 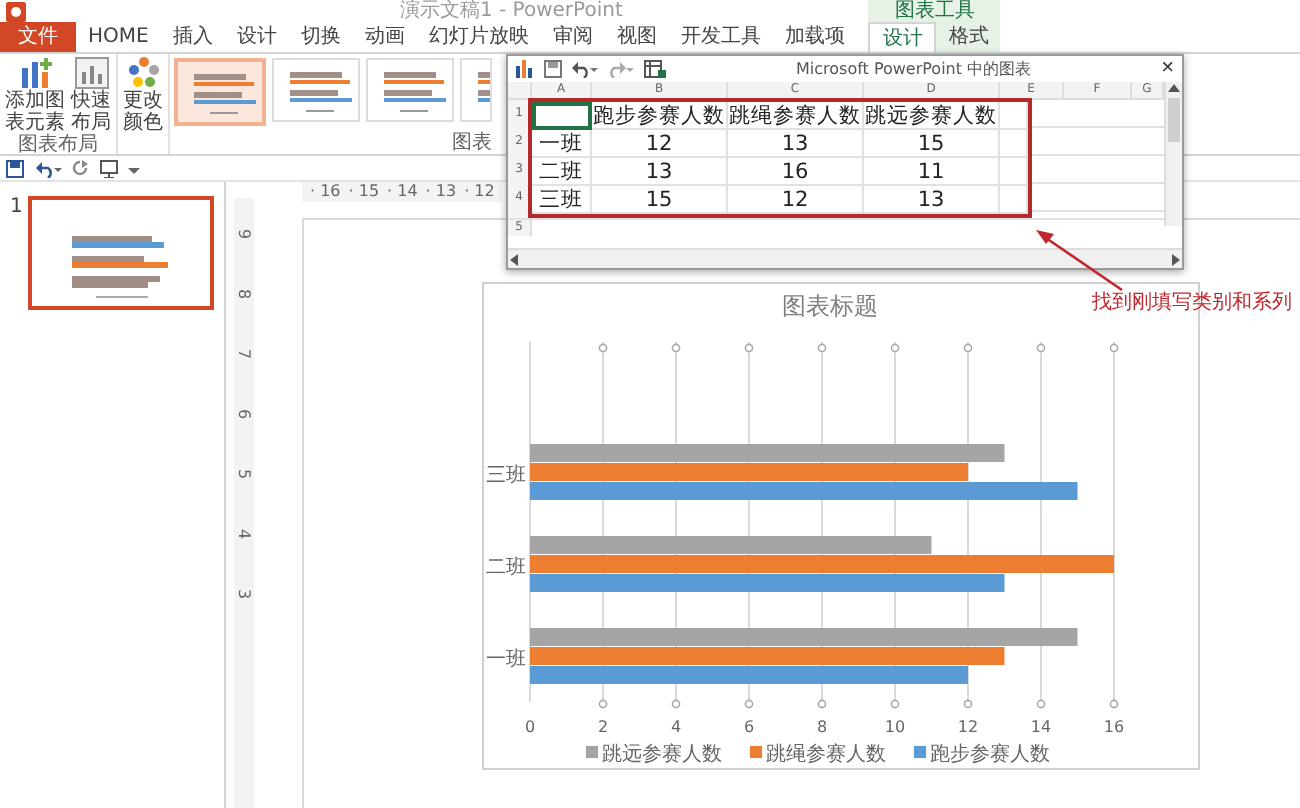 I want to click on category-label: 三班, so click(x=506, y=475).